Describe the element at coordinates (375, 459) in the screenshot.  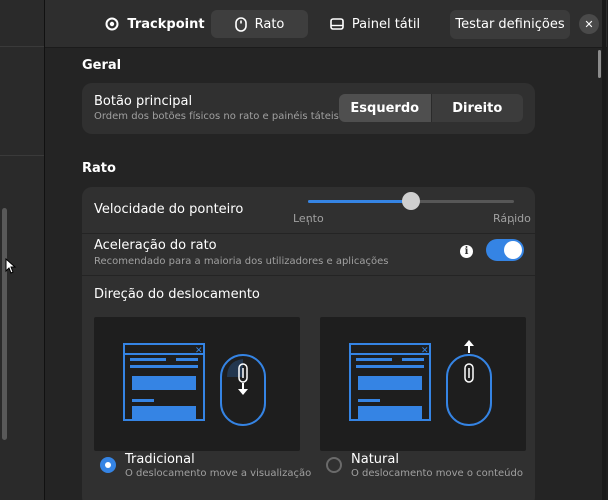
I see `natural-label: Natural` at that location.